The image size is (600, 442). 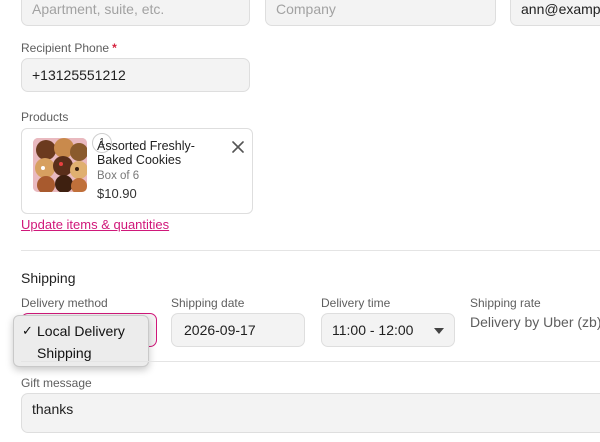 I want to click on option-local-delivery: ✓ Local Delivery, so click(x=81, y=331).